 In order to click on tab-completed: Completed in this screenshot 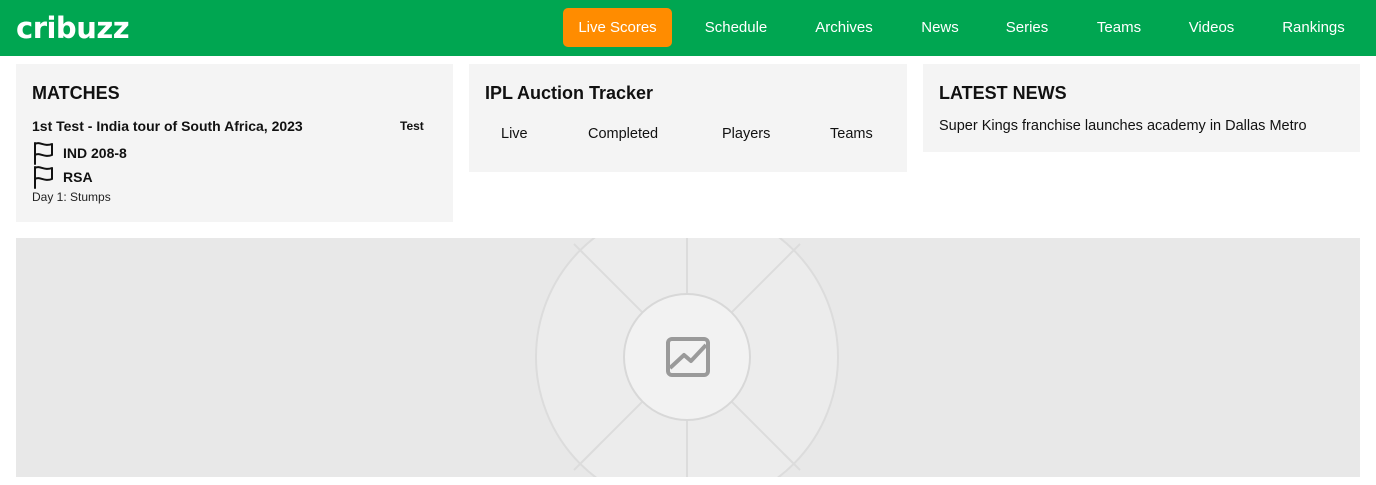, I will do `click(623, 134)`.